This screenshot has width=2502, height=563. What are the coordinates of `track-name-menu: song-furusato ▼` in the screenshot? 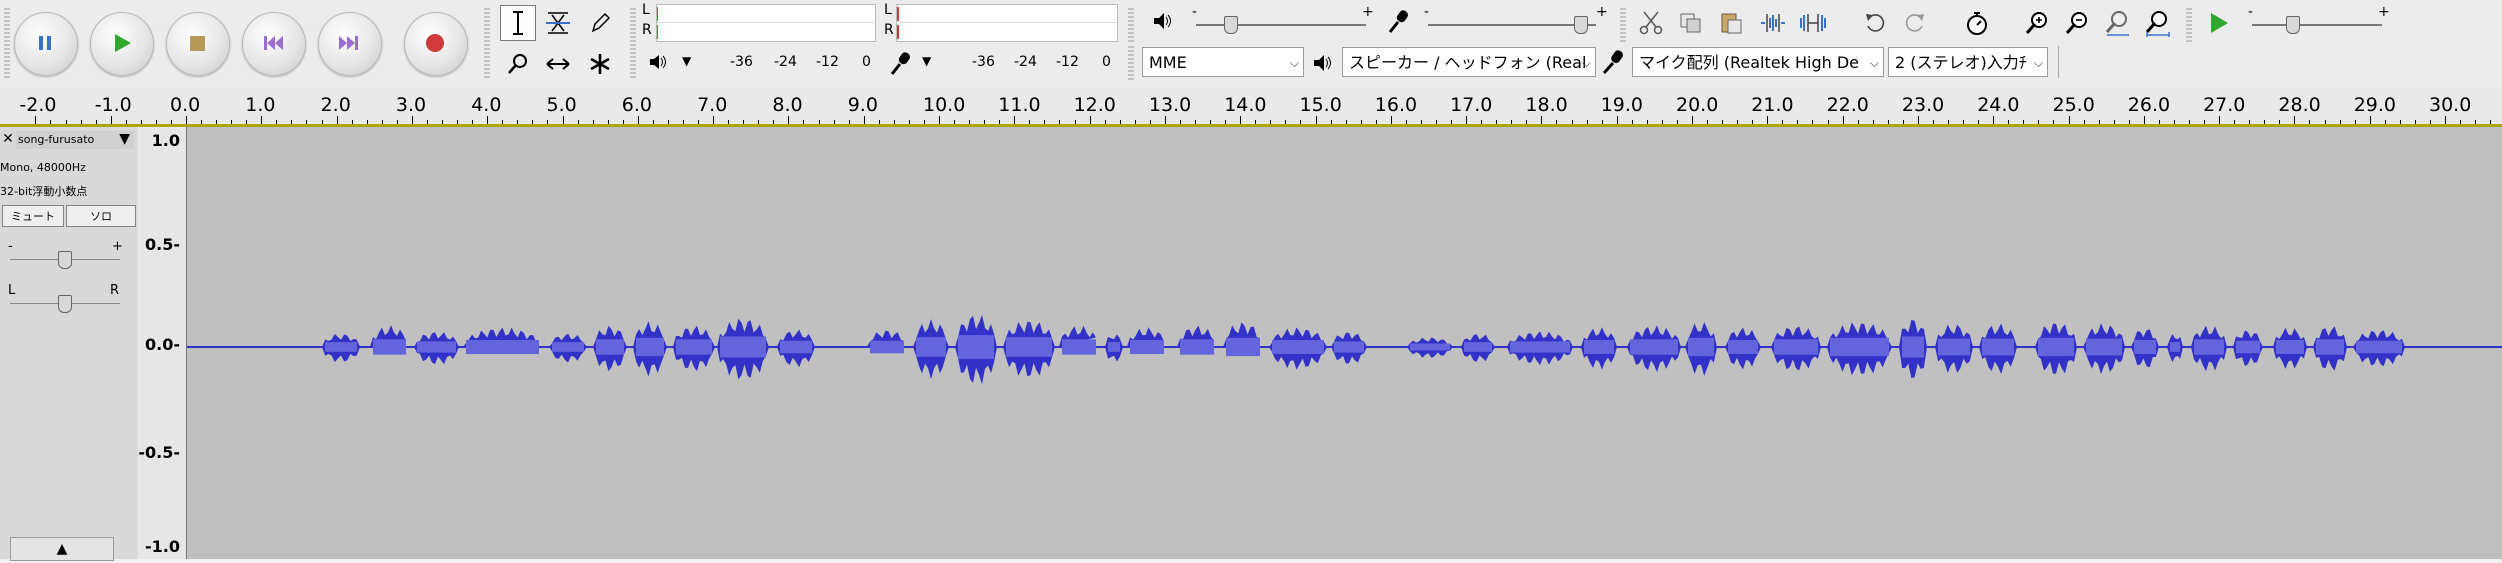 It's located at (75, 140).